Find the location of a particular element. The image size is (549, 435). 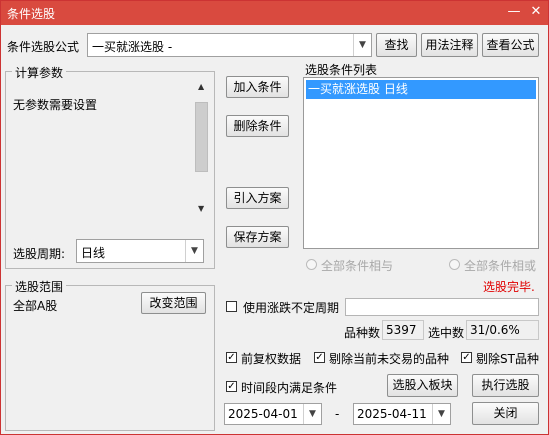

adjusted-data-label: 前复权数据 is located at coordinates (271, 359).